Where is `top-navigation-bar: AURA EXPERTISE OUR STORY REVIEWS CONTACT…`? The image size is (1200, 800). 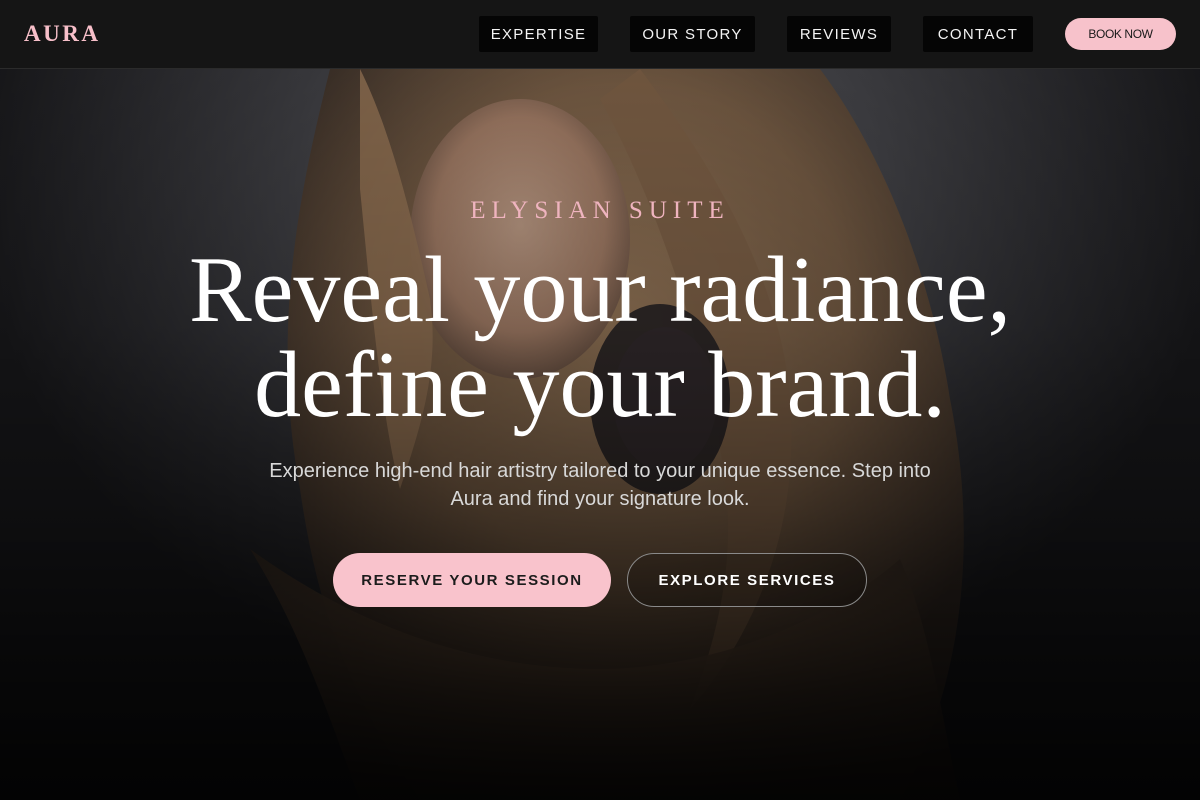
top-navigation-bar: AURA EXPERTISE OUR STORY REVIEWS CONTACT… is located at coordinates (600, 34).